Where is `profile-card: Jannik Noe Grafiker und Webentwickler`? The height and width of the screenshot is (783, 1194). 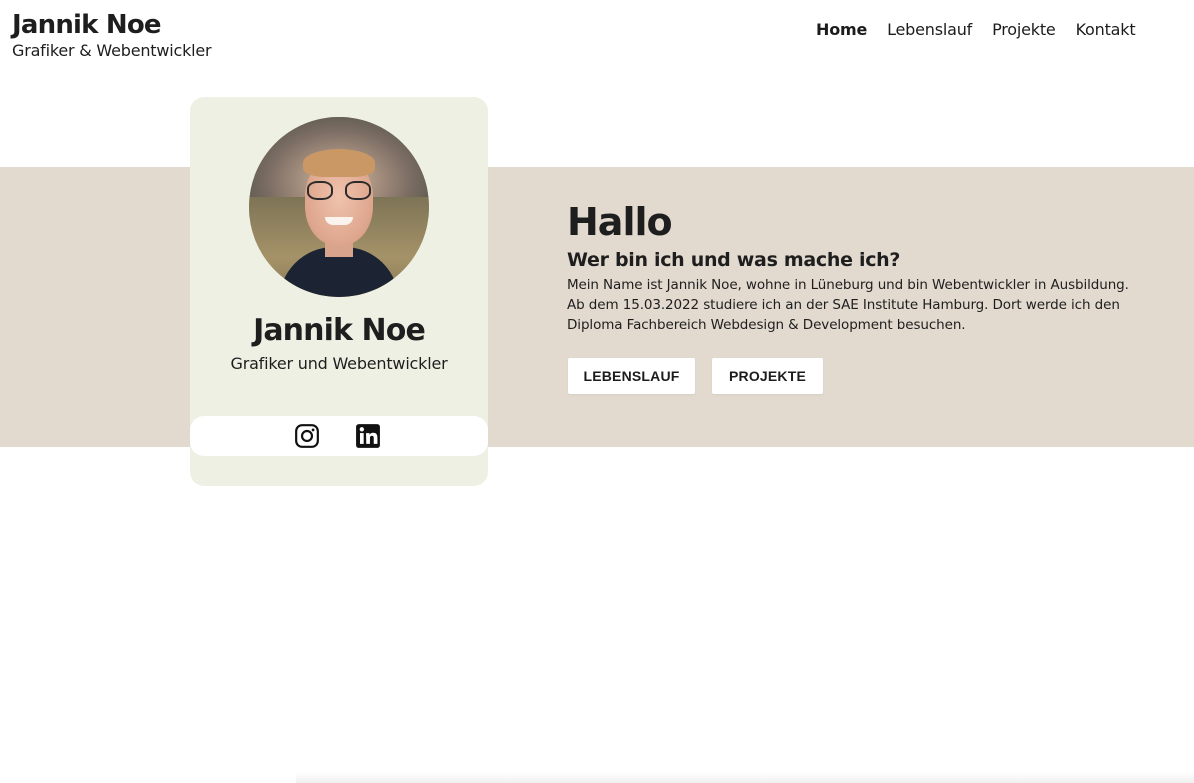
profile-card: Jannik Noe Grafiker und Webentwickler is located at coordinates (339, 291).